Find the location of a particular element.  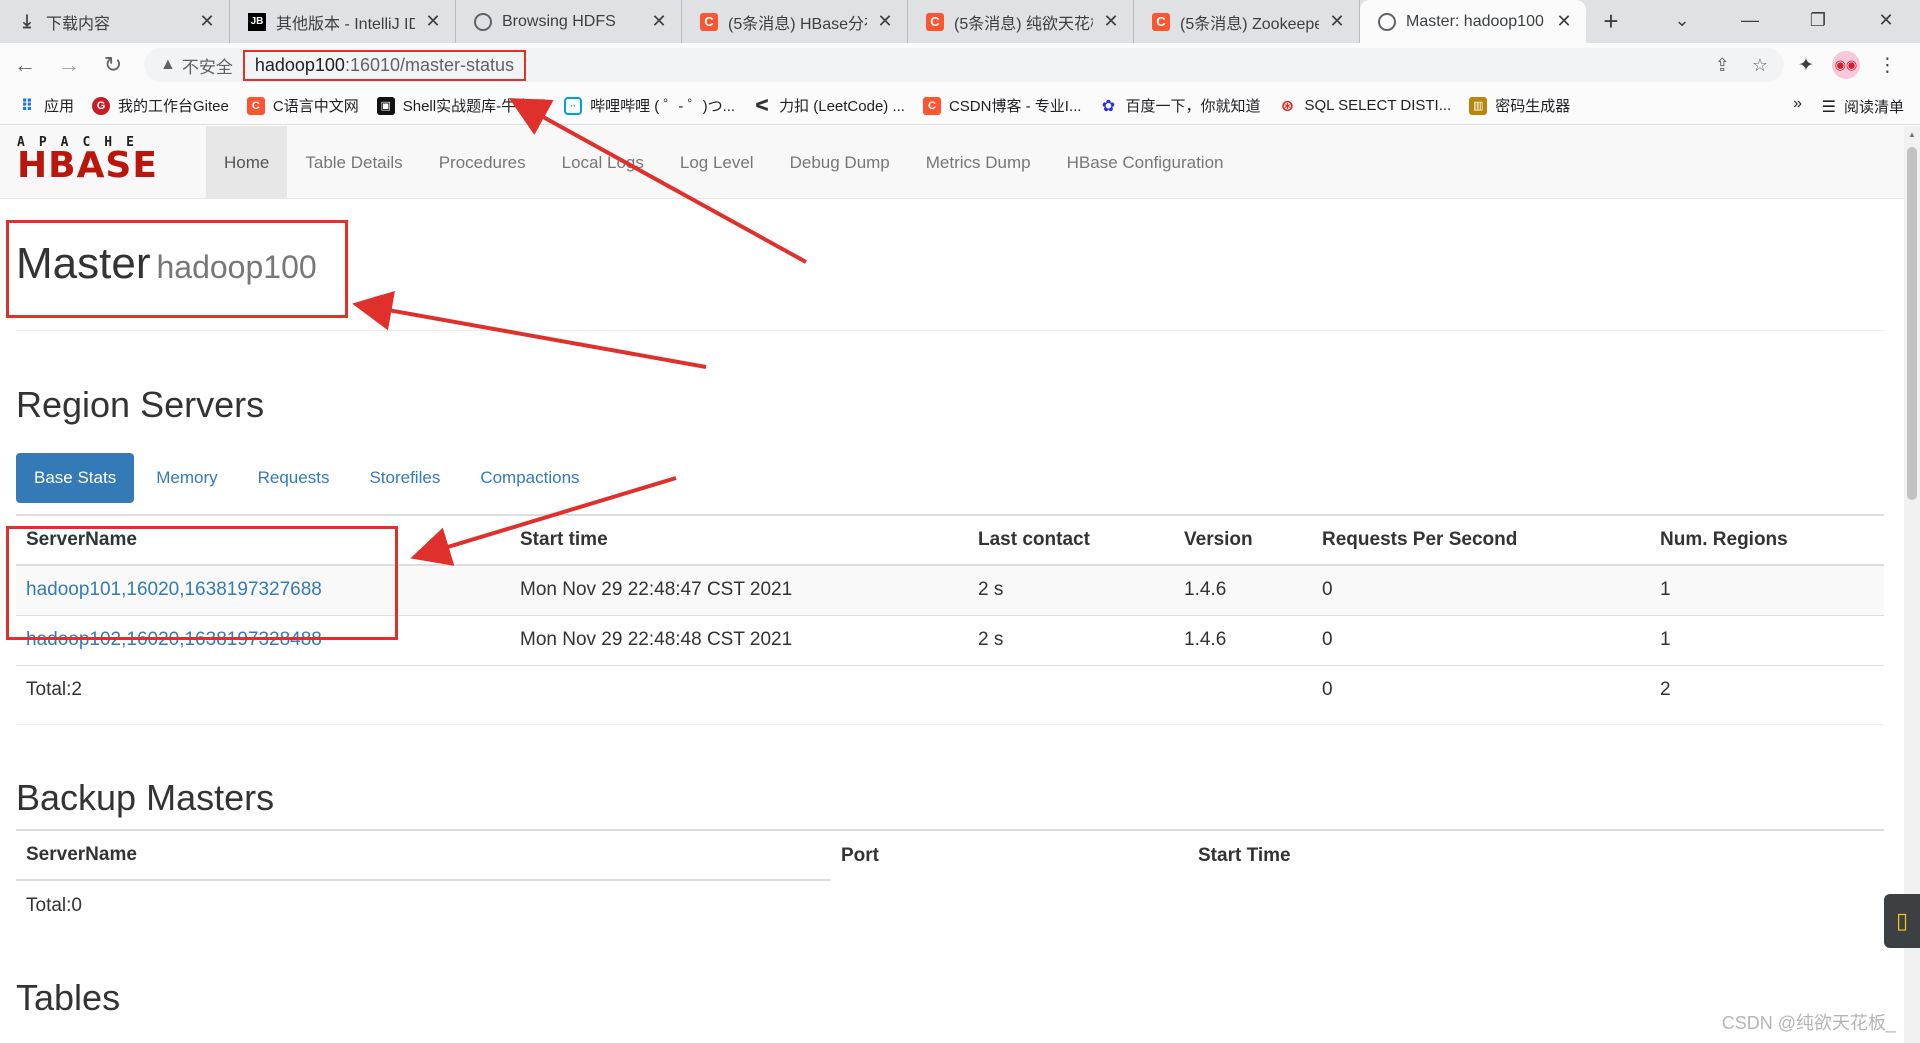

bookmark-star-icon: ☆ is located at coordinates (1760, 65).